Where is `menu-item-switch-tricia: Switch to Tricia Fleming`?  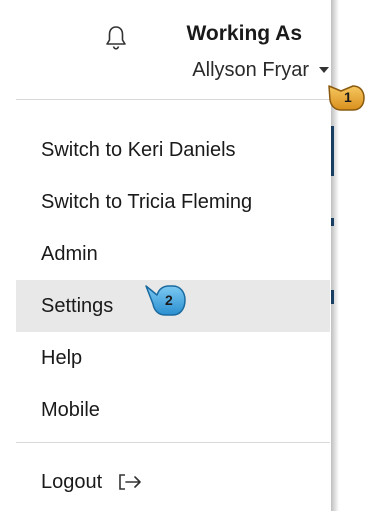
menu-item-switch-tricia: Switch to Tricia Fleming is located at coordinates (173, 202).